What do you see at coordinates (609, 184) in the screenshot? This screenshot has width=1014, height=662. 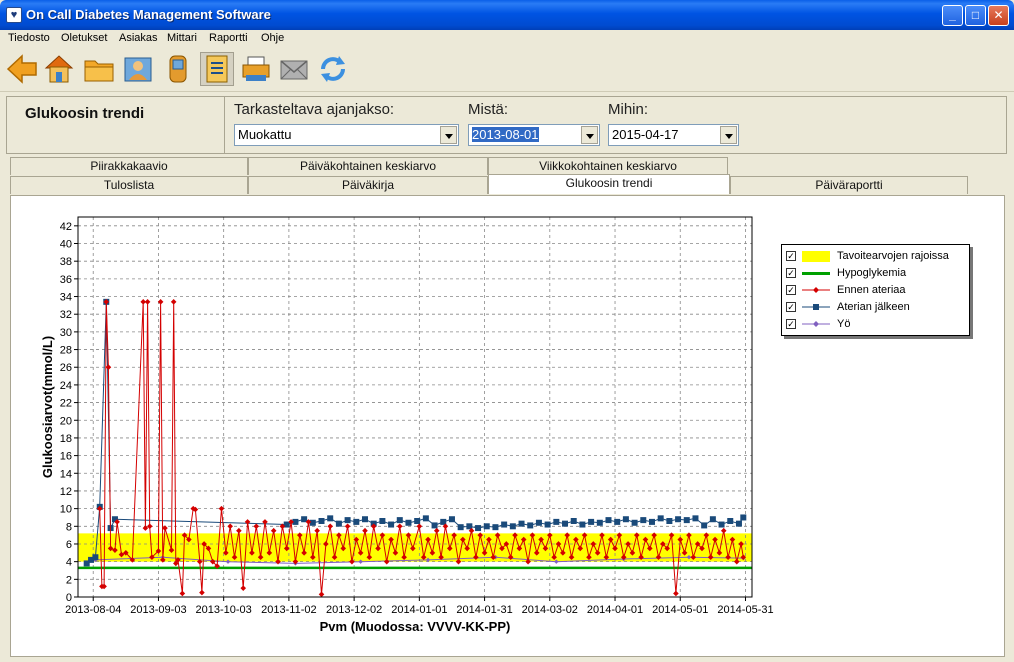 I see `tab-glucose-trend: Glukoosin trendi` at bounding box center [609, 184].